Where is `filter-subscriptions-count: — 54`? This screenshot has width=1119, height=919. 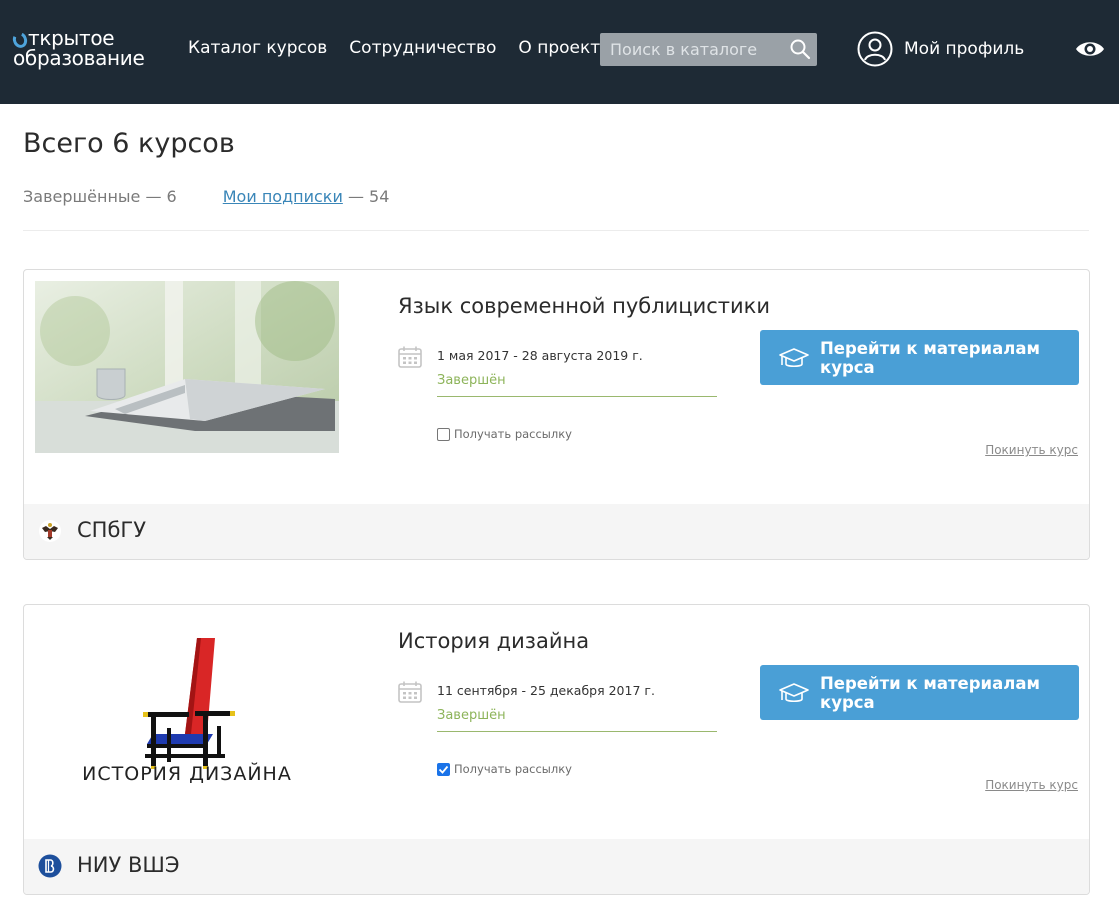 filter-subscriptions-count: — 54 is located at coordinates (368, 196).